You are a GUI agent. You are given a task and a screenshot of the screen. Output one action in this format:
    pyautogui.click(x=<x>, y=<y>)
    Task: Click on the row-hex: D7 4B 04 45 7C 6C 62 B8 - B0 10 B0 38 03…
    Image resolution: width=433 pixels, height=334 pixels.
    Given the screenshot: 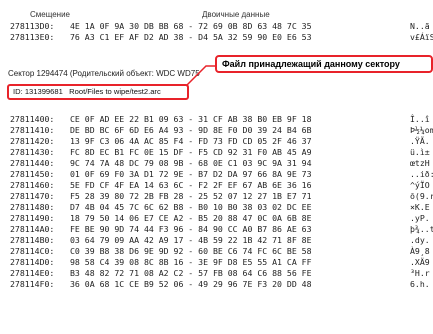 What is the action you would take?
    pyautogui.click(x=191, y=207)
    